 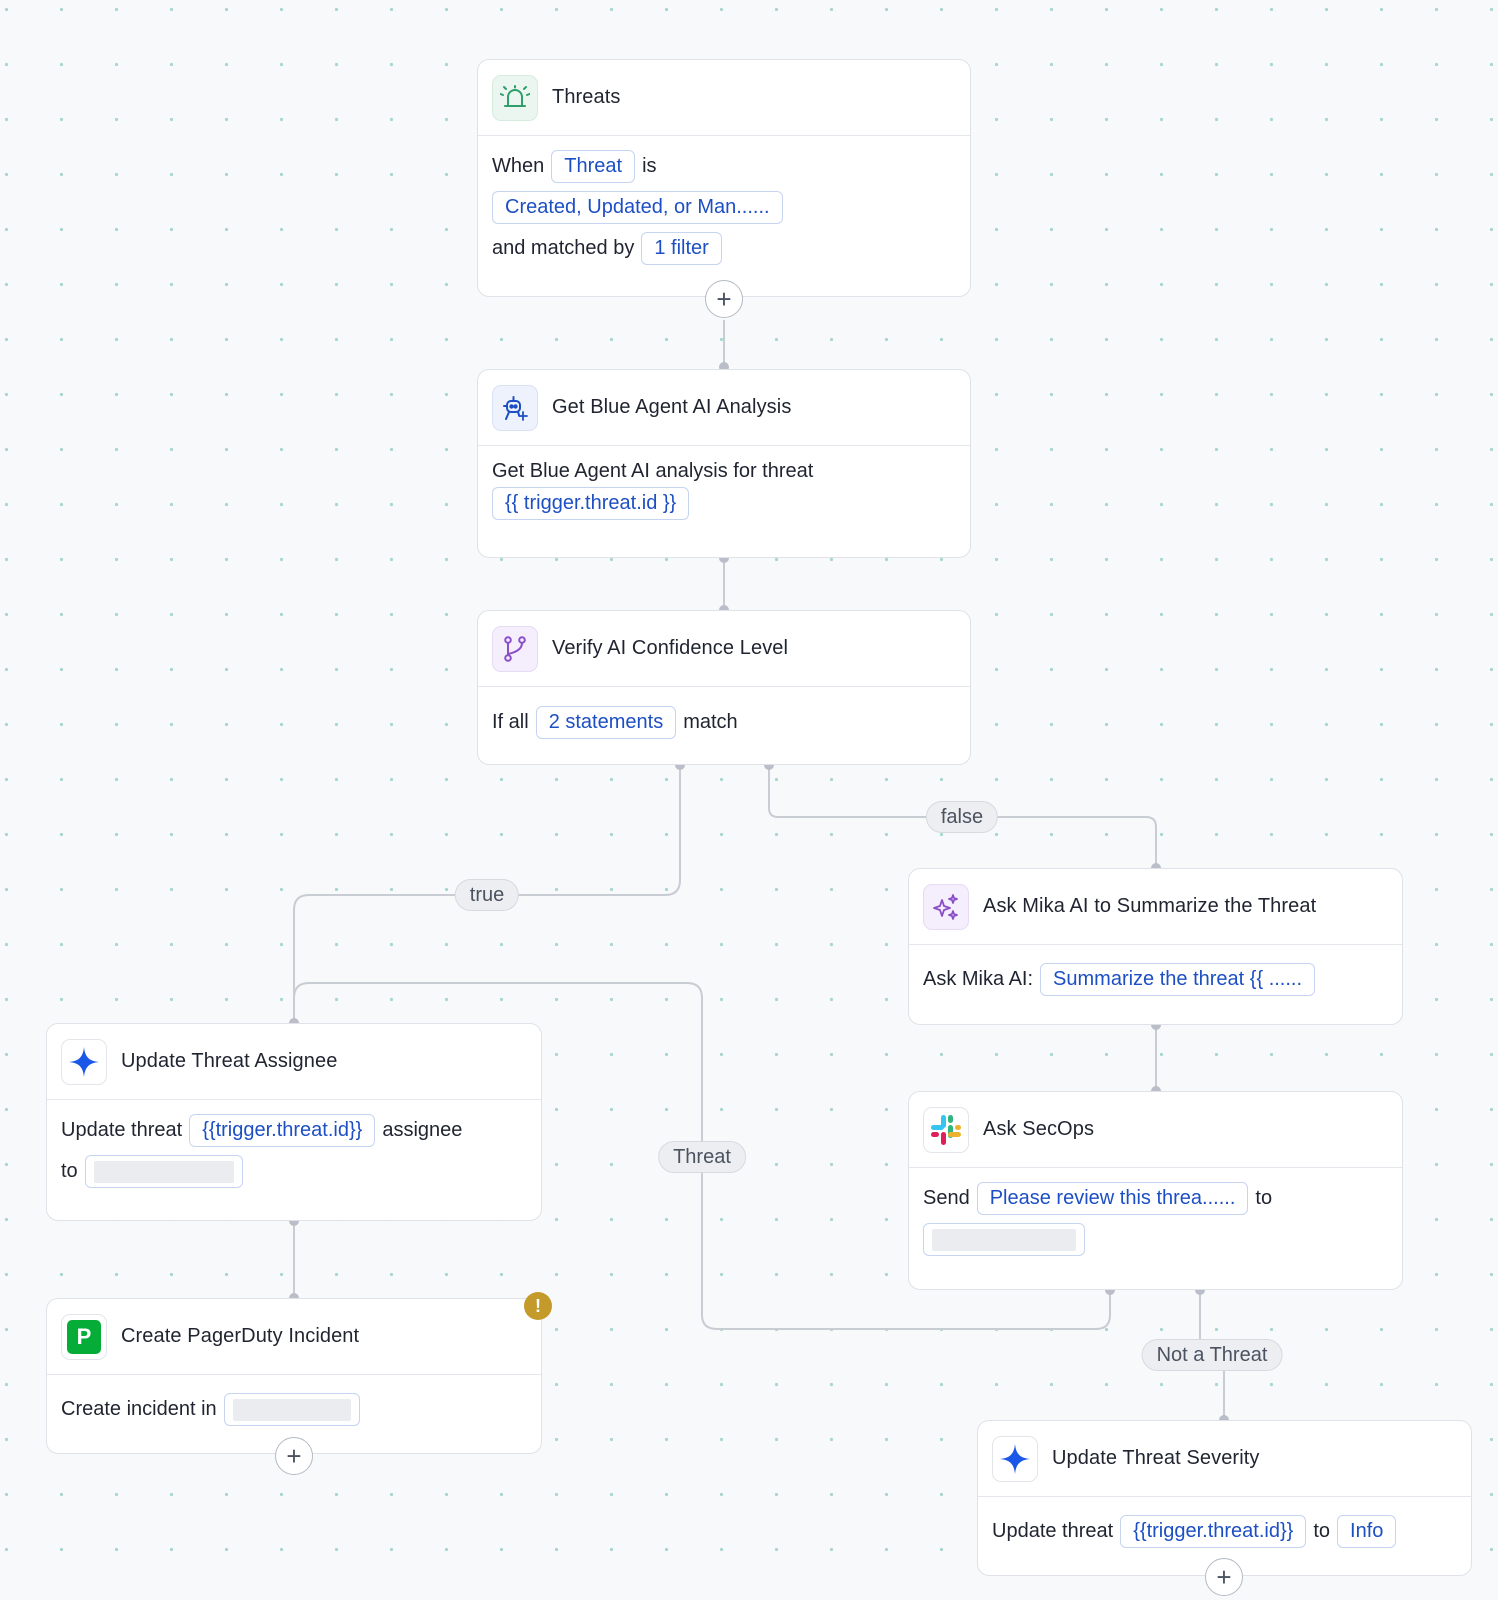 What do you see at coordinates (510, 722) in the screenshot?
I see `if-all-label: If all` at bounding box center [510, 722].